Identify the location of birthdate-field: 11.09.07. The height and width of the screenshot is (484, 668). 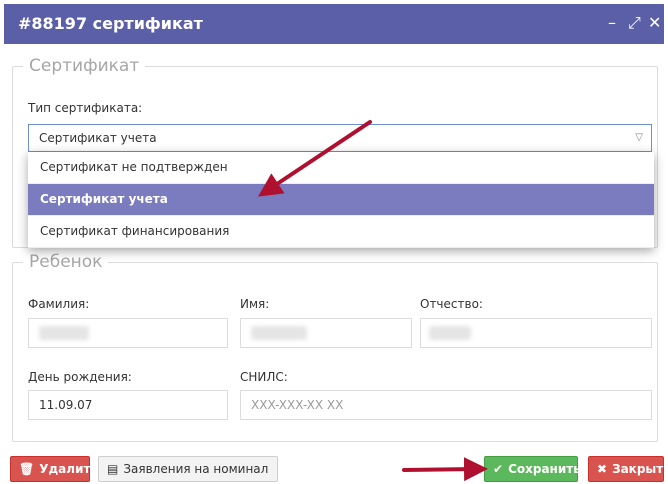
(128, 405).